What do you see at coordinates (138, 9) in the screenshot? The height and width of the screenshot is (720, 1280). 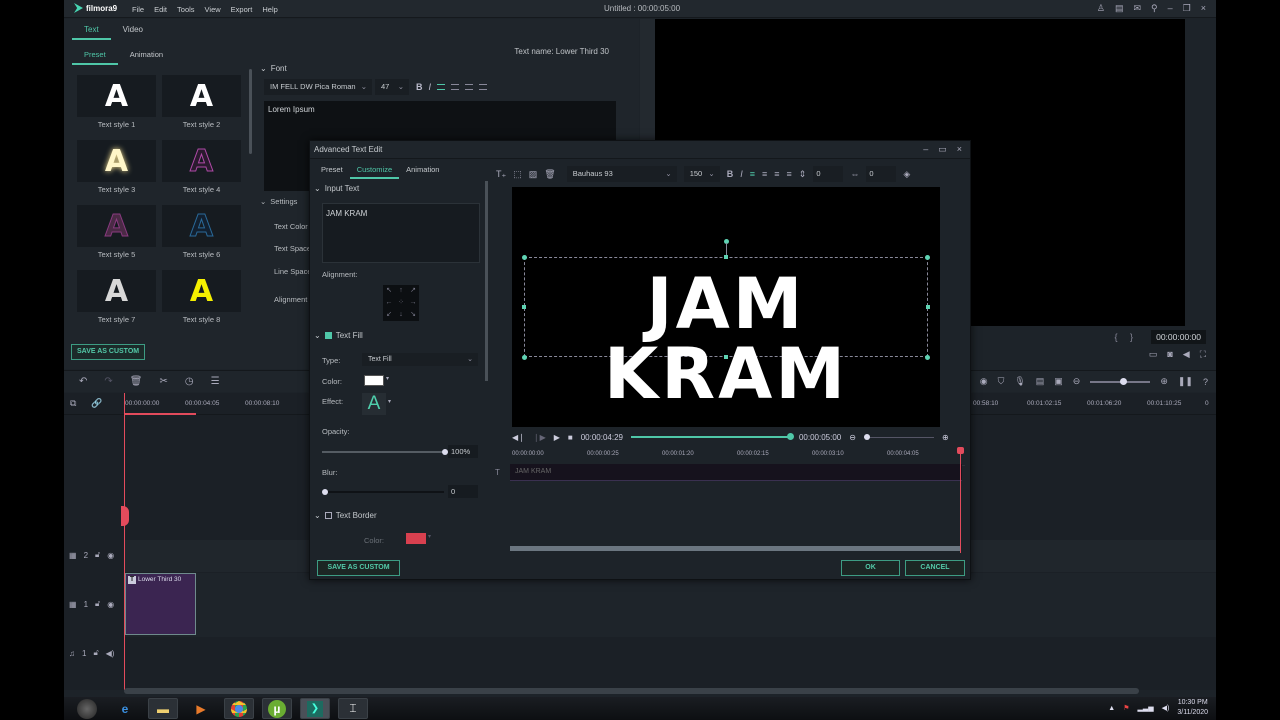 I see `menu-file: File` at bounding box center [138, 9].